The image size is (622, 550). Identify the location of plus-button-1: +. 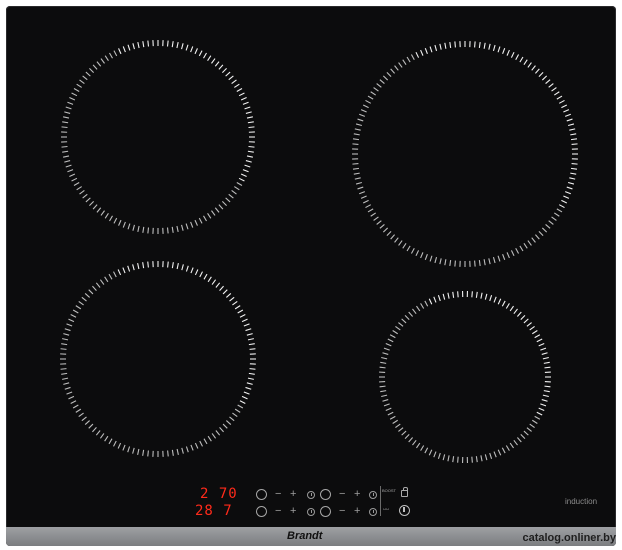
(293, 494).